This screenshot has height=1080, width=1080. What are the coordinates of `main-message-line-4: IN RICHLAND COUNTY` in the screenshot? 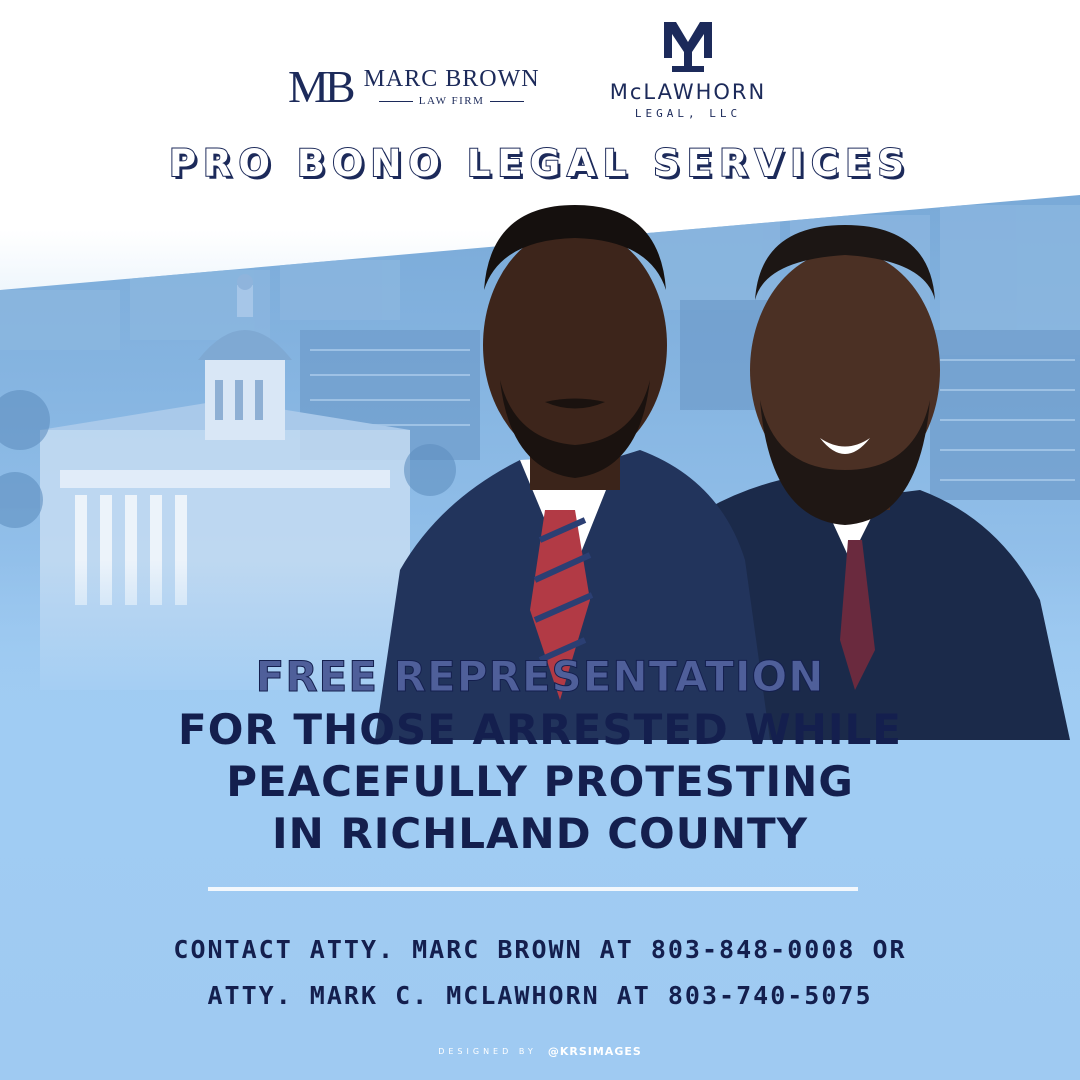 It's located at (540, 833).